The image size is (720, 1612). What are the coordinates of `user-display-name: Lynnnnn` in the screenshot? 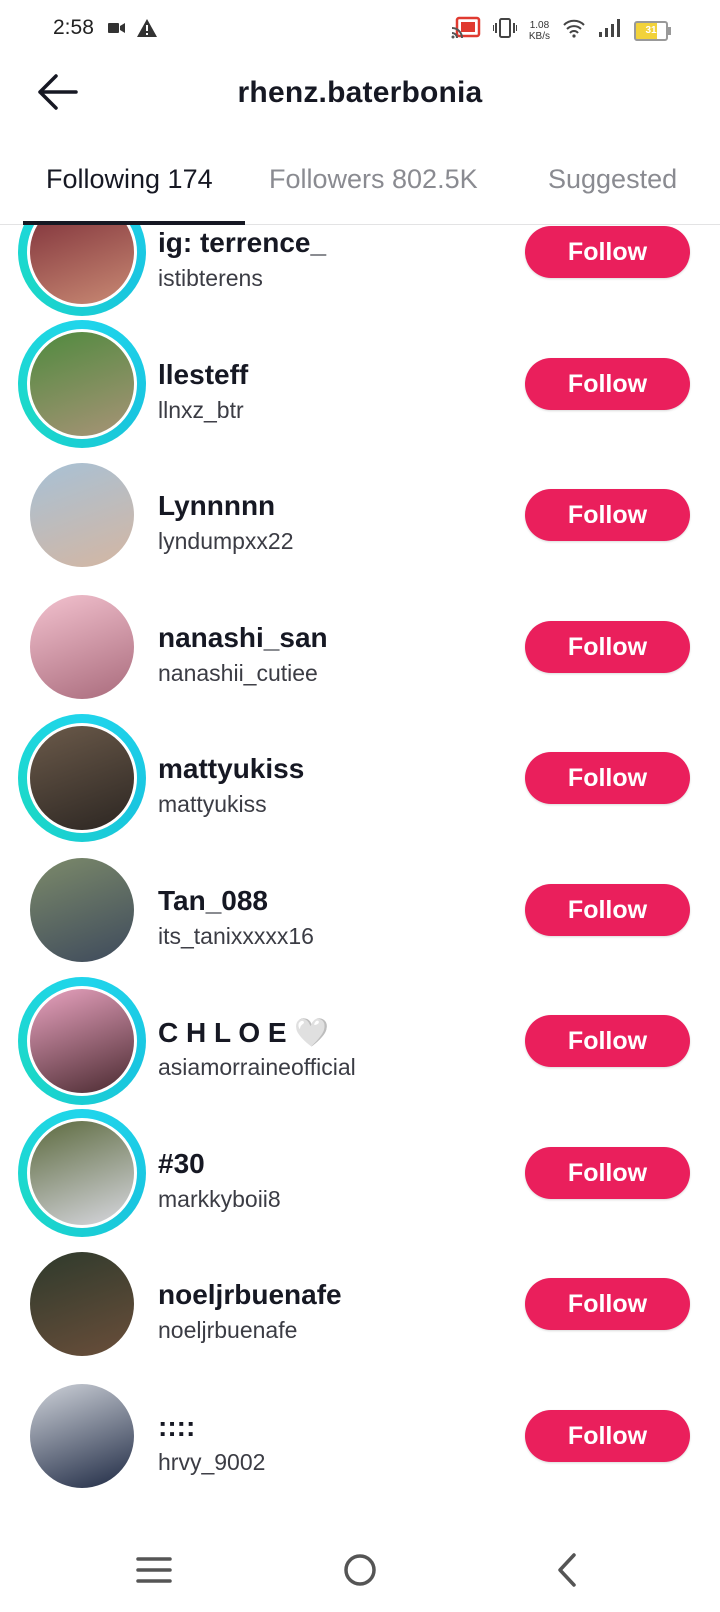 It's located at (217, 505).